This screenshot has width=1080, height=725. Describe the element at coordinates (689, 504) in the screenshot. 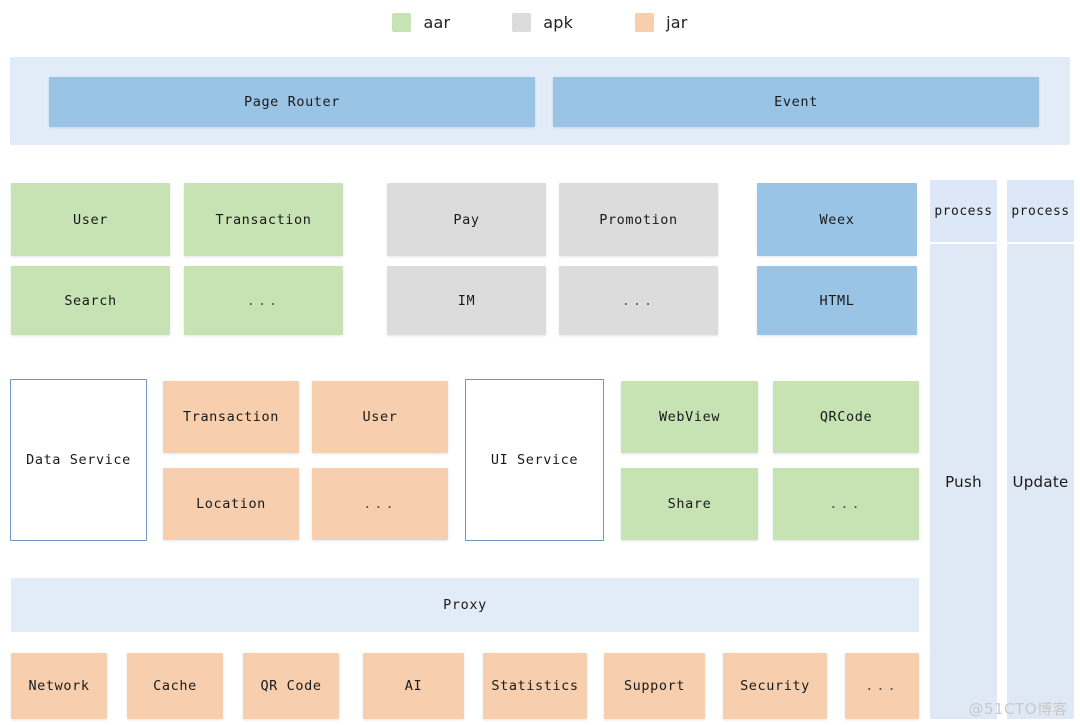

I see `block-share: Share` at that location.